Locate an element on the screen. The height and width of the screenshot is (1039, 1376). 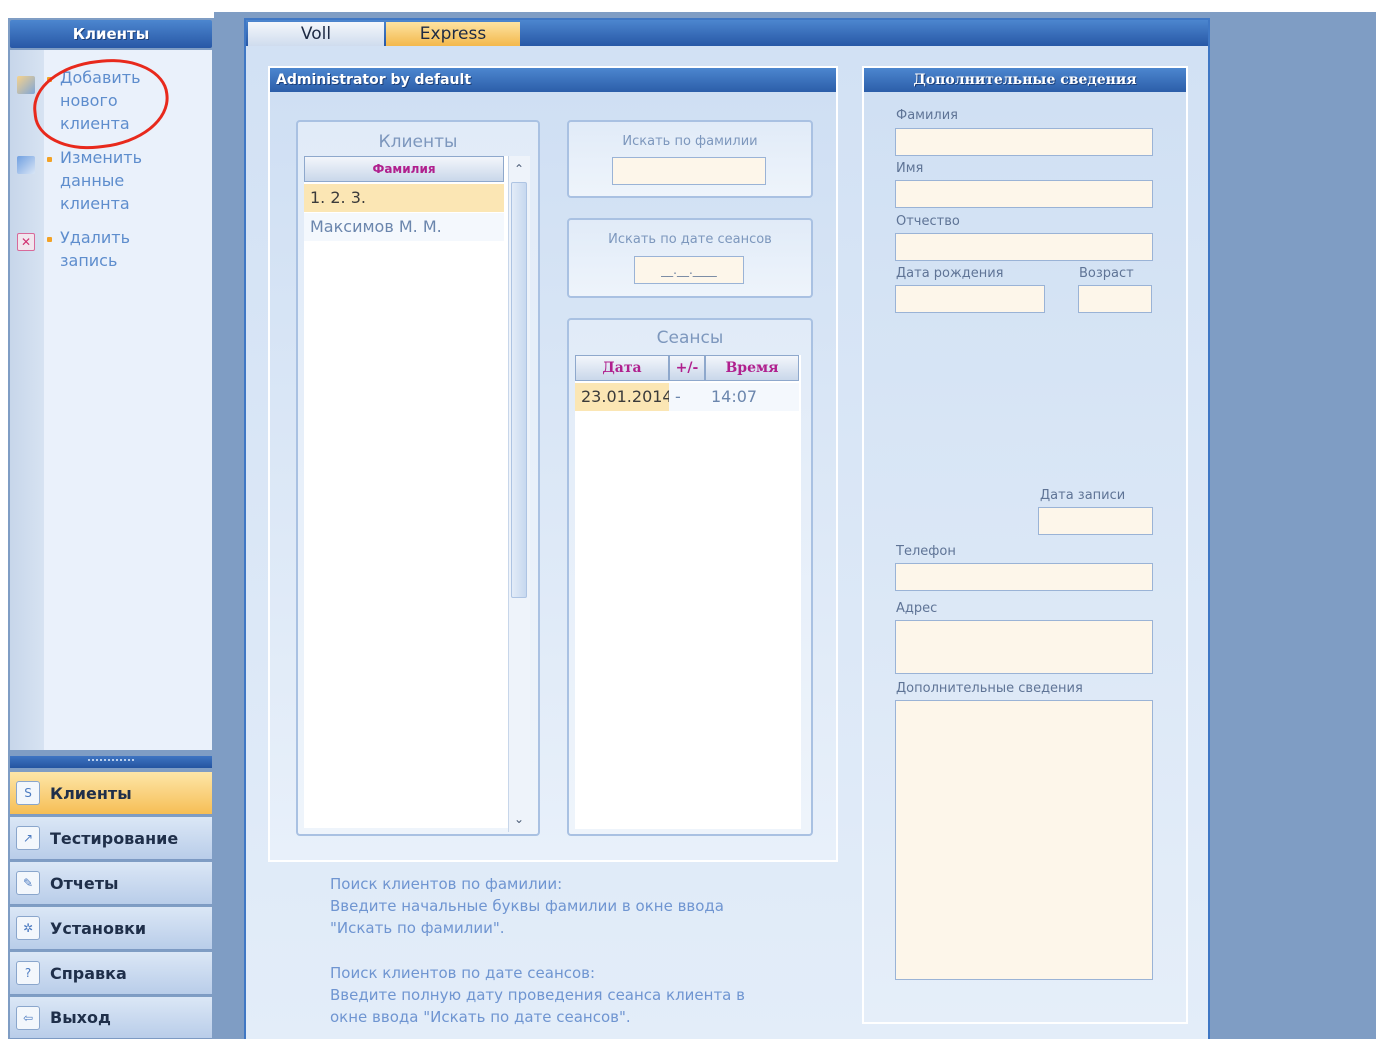
scrollbar-thumb is located at coordinates (519, 390).